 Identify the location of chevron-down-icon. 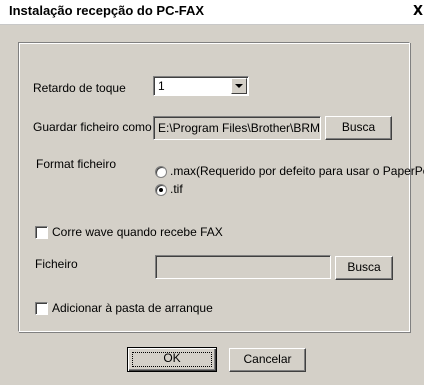
(239, 86).